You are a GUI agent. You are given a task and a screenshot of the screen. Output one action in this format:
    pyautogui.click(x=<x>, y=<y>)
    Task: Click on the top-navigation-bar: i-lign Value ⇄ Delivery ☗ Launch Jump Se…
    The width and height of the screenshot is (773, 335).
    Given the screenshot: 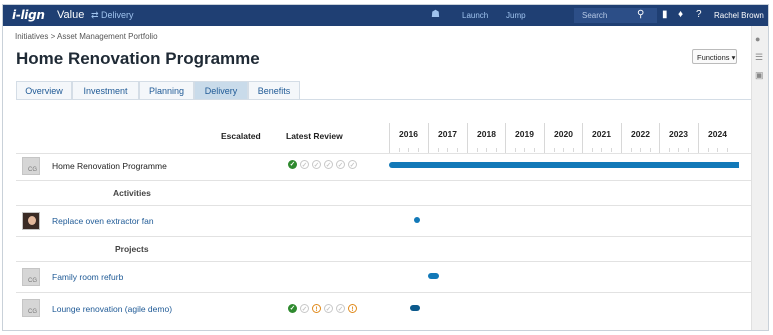 What is the action you would take?
    pyautogui.click(x=385, y=15)
    